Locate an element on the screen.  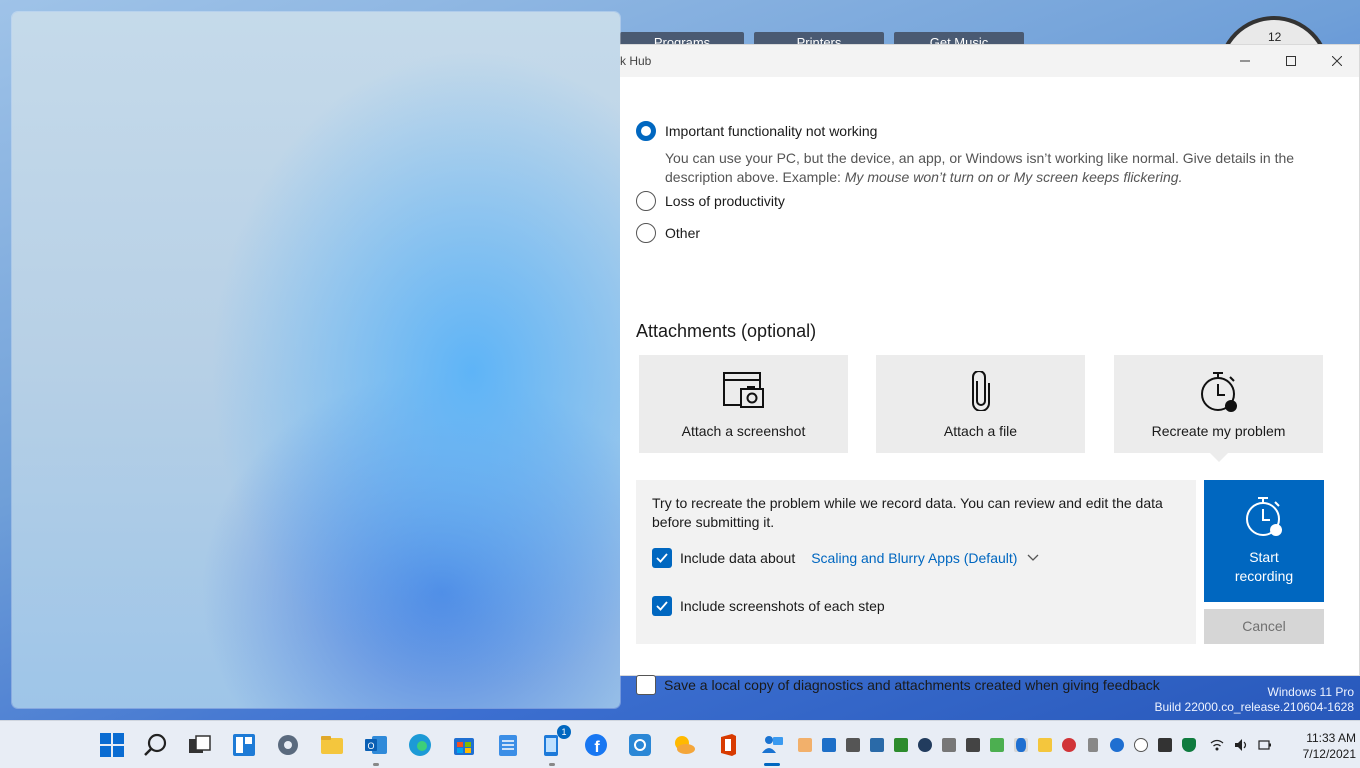
radio-loss-of-productivity: Loss of productivity is located at coordinates (710, 201).